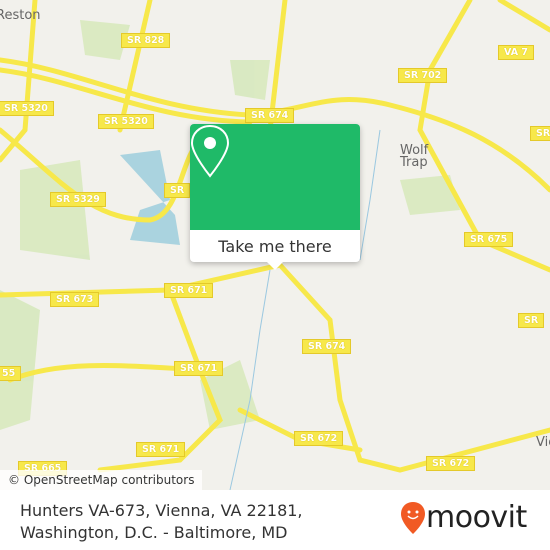 The width and height of the screenshot is (550, 550). I want to click on road-shield: SR 5329, so click(78, 199).